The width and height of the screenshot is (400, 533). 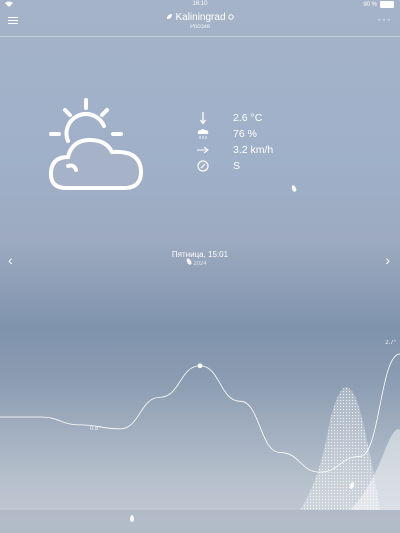 What do you see at coordinates (200, 27) in the screenshot?
I see `country-name: Россия` at bounding box center [200, 27].